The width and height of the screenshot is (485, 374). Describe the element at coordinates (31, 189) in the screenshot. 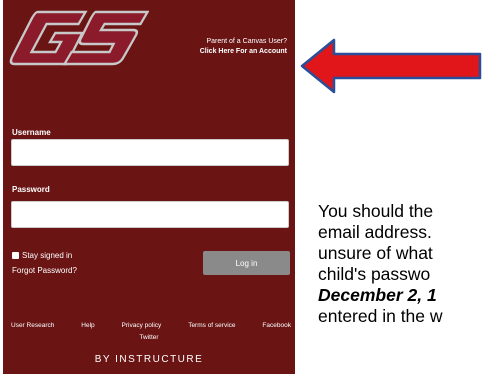

I see `password-label: Password` at that location.